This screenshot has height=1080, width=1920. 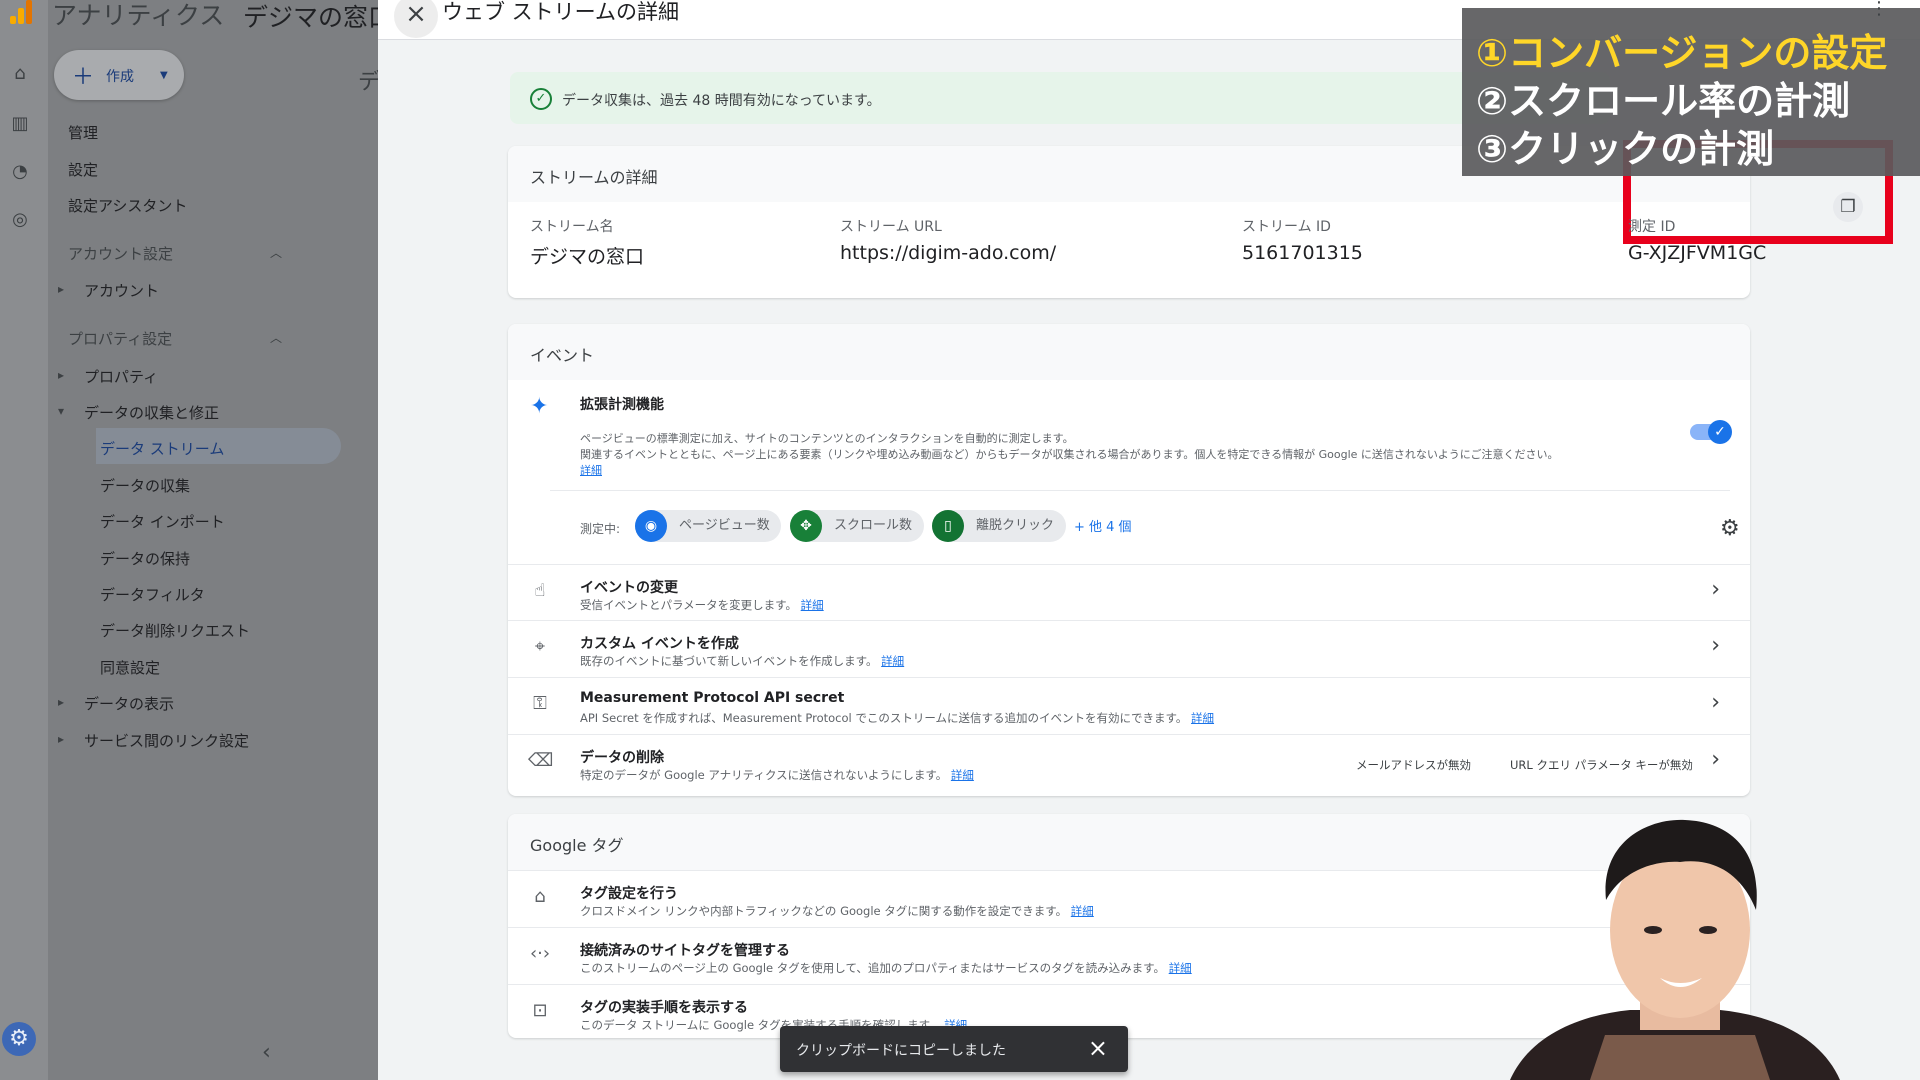 I want to click on row-desc: 既存のイベントに基づいて新しいイベントを作成します。 詳細, so click(x=742, y=661).